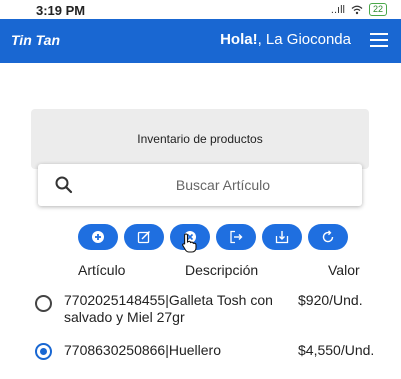 The height and width of the screenshot is (379, 401). I want to click on download-button, so click(282, 237).